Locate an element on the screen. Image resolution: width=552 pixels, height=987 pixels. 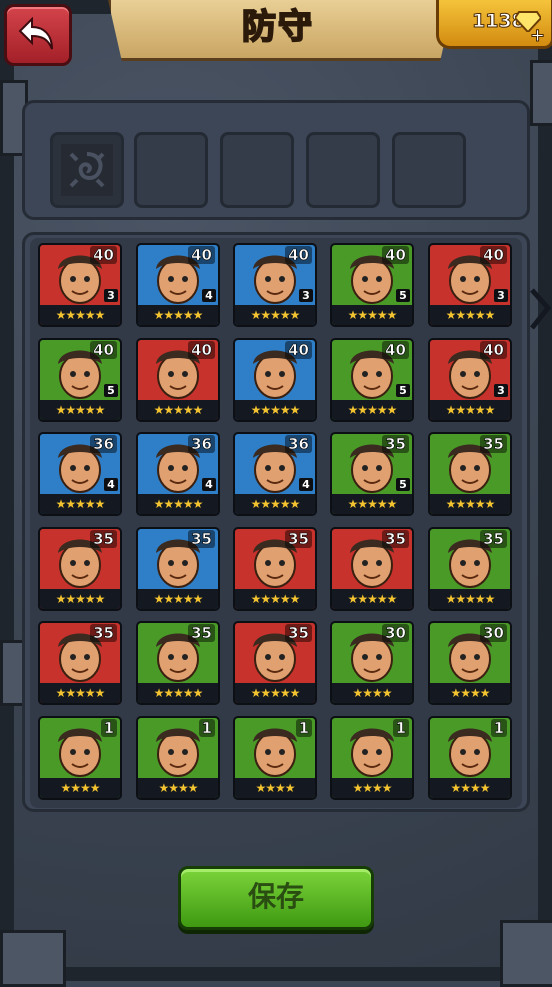
back-arrow-icon is located at coordinates (35, 33).